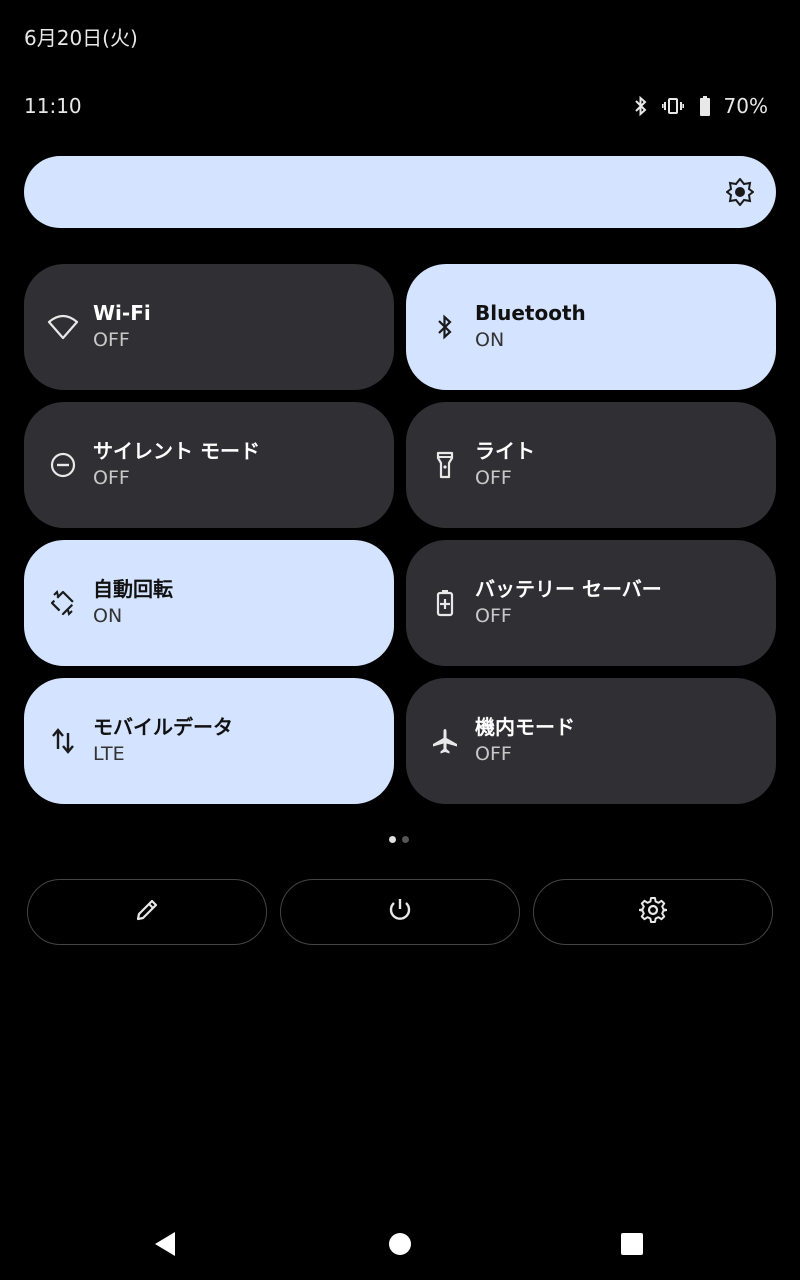 This screenshot has width=800, height=1280. Describe the element at coordinates (568, 589) in the screenshot. I see `tile-label: バッテリー セーバー` at that location.